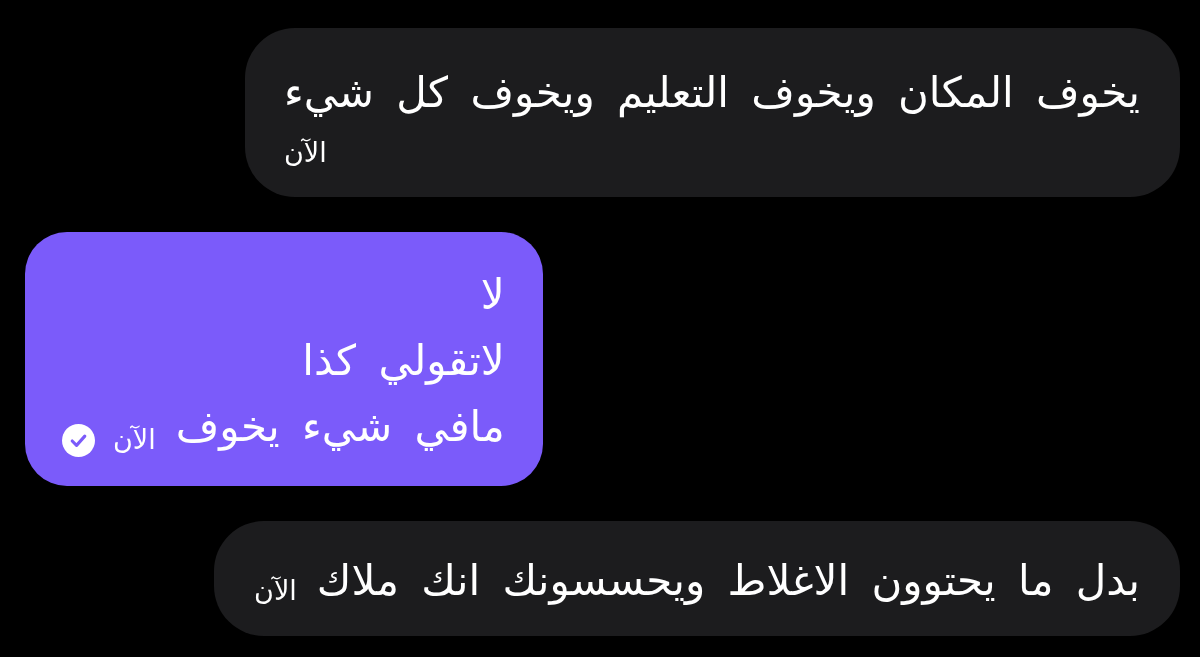  I want to click on message-text: يخوف المكان ويخوف التعليم ويخوف كل شيء, so click(711, 93).